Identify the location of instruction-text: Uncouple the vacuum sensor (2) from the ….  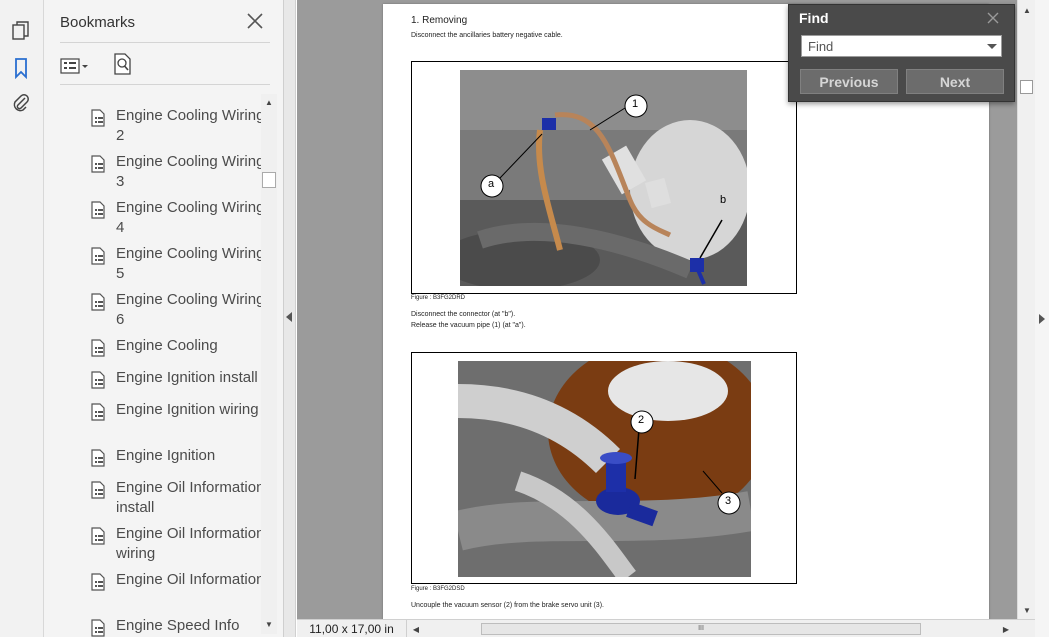
(507, 605).